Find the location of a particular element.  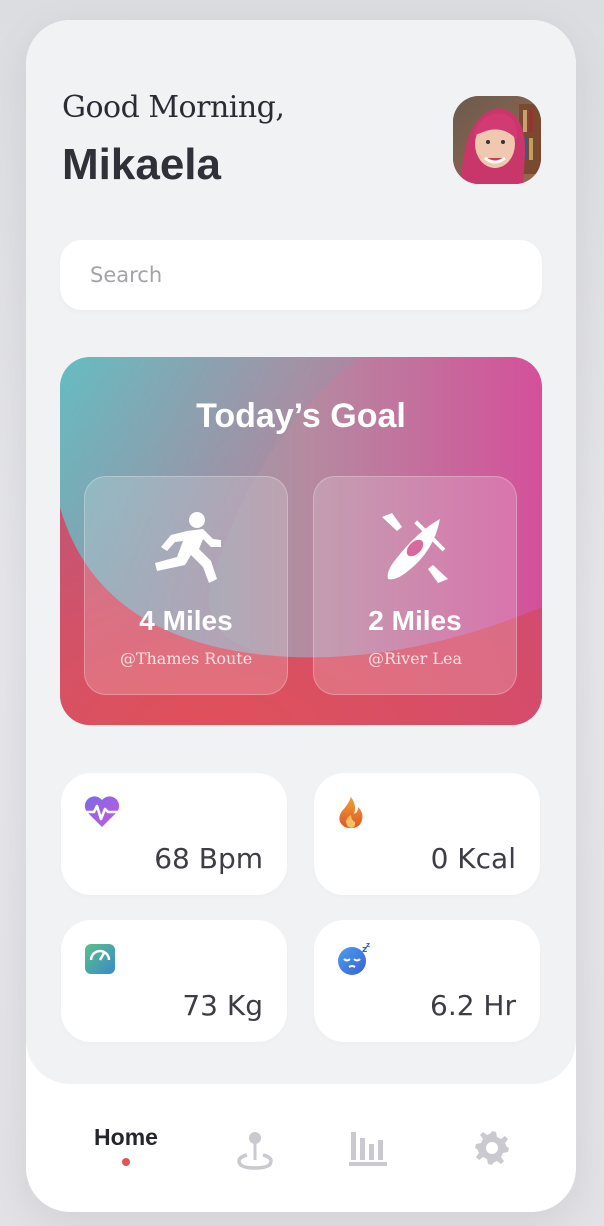

kayak-location: @River Lea is located at coordinates (415, 658).